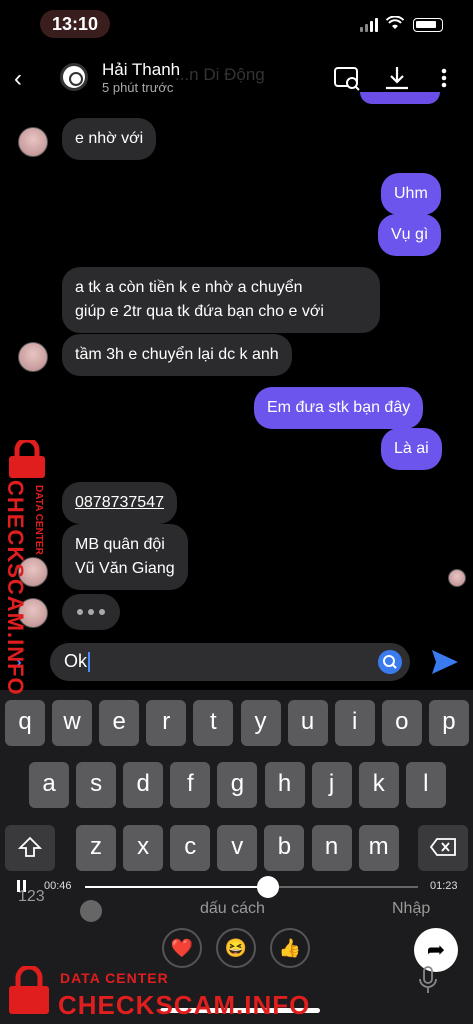  I want to click on key-w: w, so click(72, 723).